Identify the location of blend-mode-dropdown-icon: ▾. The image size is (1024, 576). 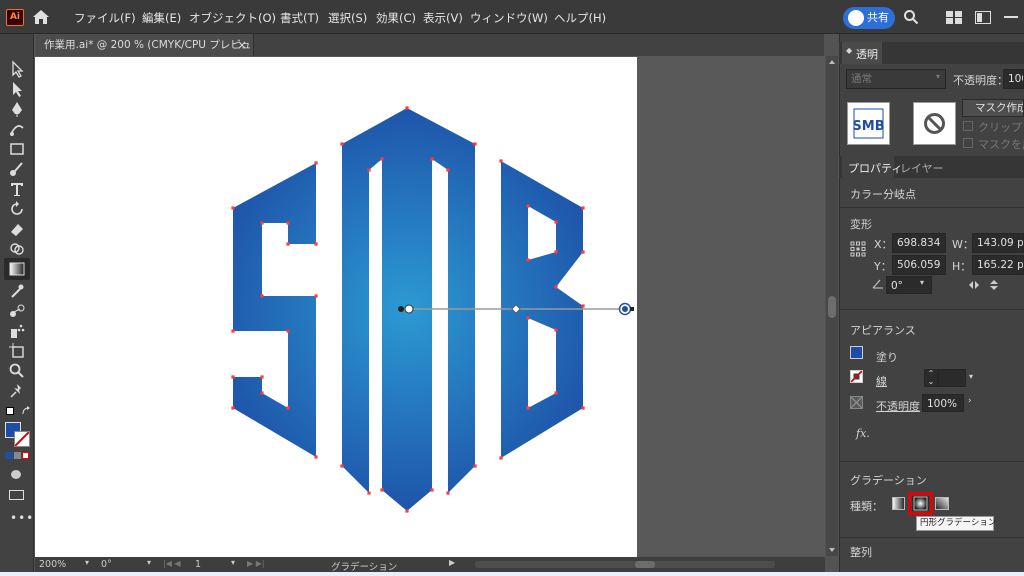
(938, 76).